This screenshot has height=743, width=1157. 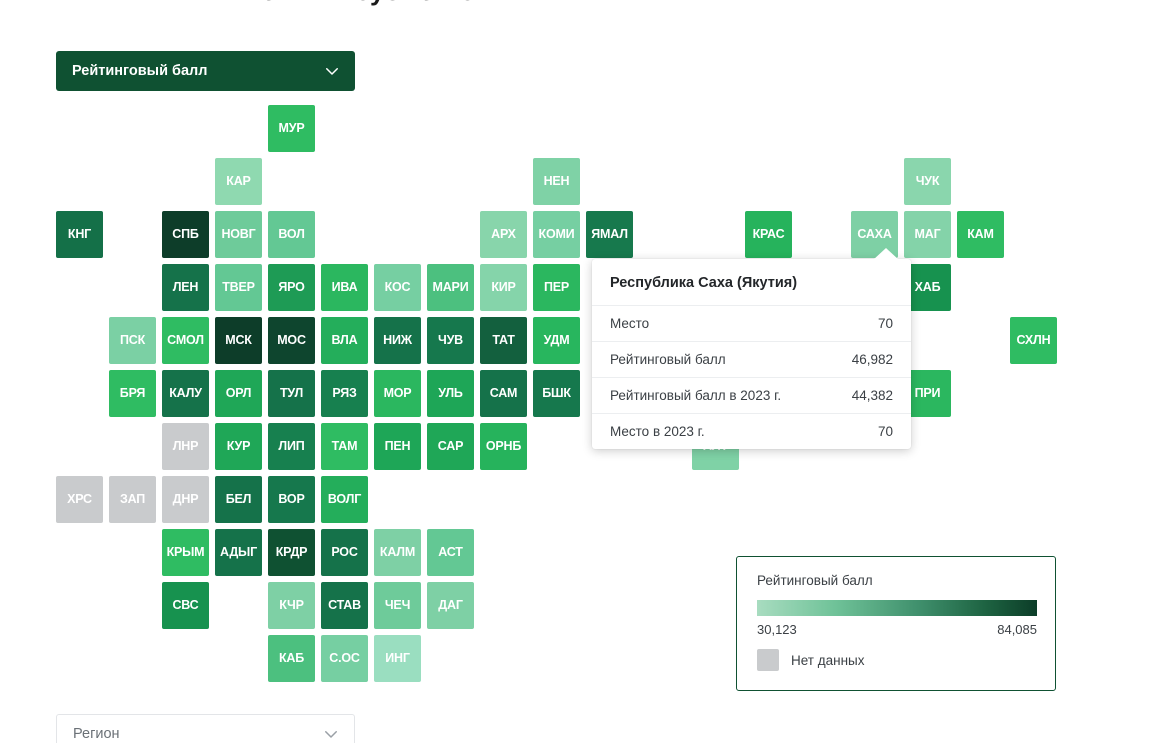 What do you see at coordinates (344, 340) in the screenshot?
I see `map-tile-ВЛА: ВЛА` at bounding box center [344, 340].